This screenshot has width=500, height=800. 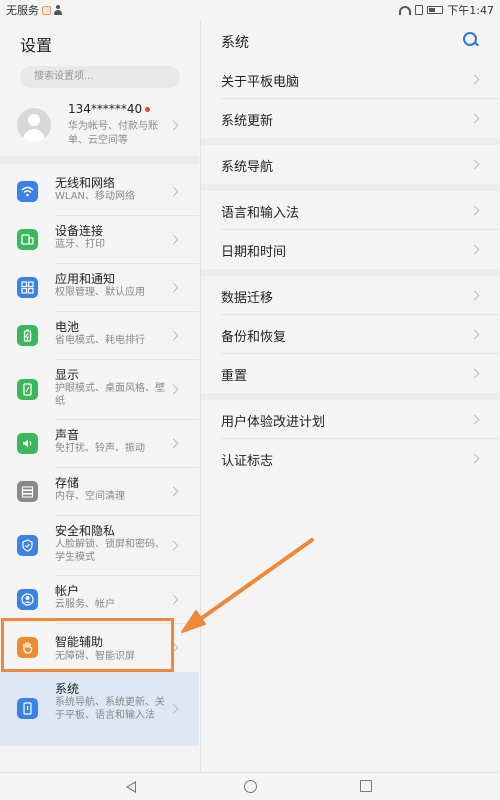 I want to click on menu-item-system-navigation: 系统导航, so click(x=350, y=164).